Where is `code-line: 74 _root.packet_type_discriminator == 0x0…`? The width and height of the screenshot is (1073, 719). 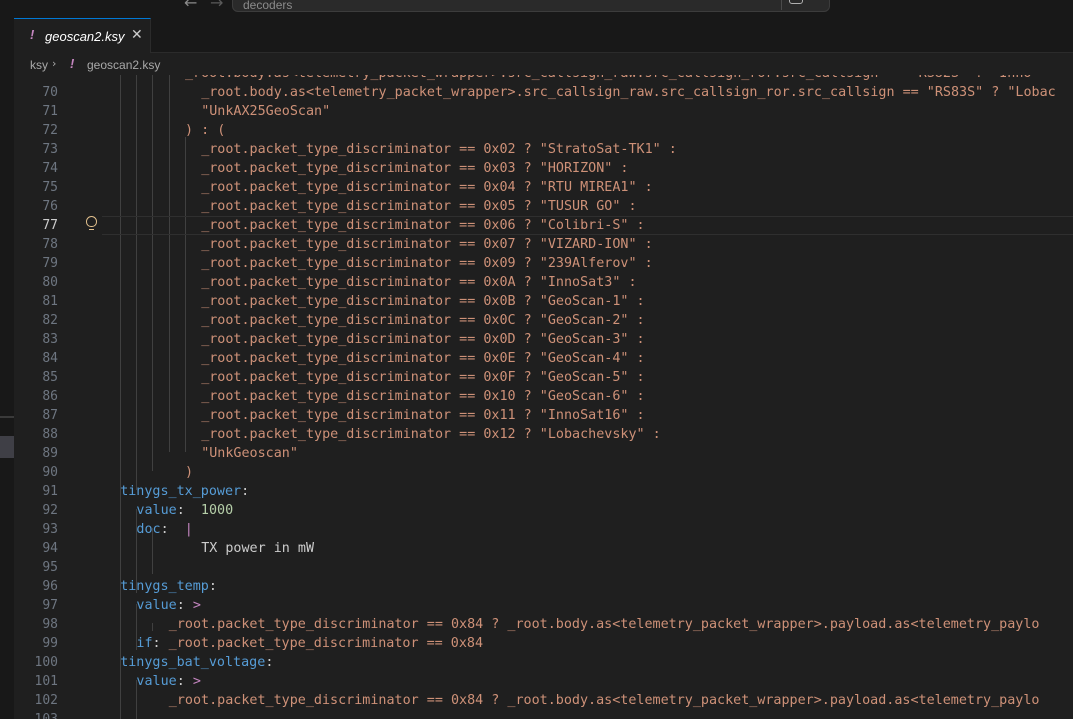
code-line: 74 _root.packet_type_discriminator == 0x0… is located at coordinates (543, 168).